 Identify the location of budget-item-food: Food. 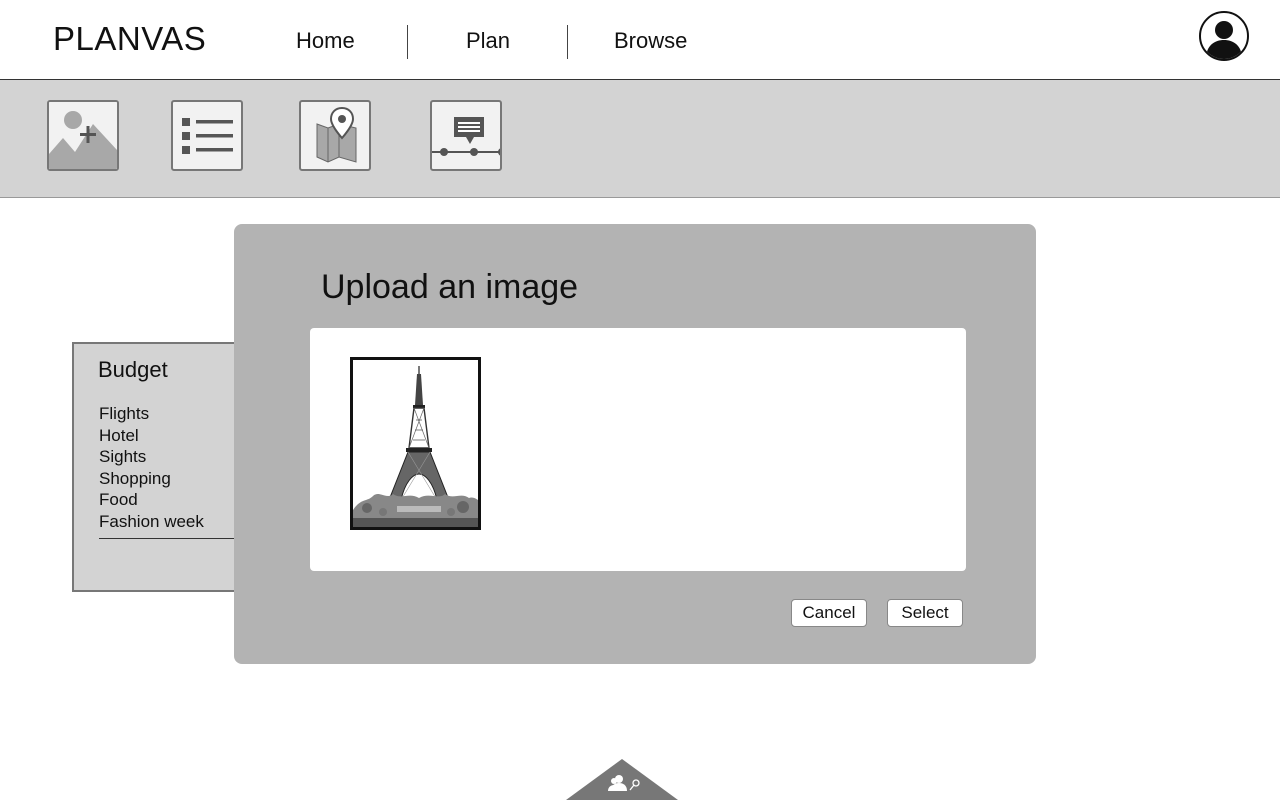
(151, 500).